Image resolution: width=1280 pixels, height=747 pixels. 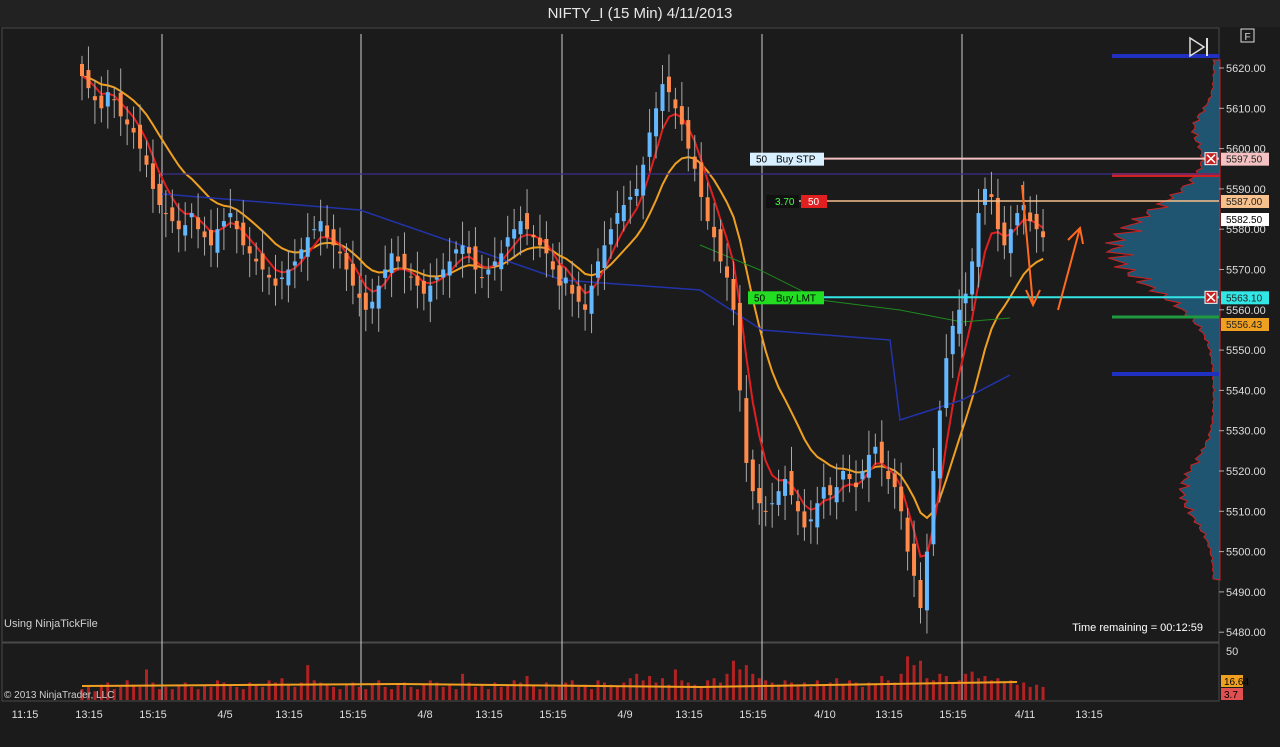 I want to click on time-tick-label: 4/8, so click(x=424, y=715).